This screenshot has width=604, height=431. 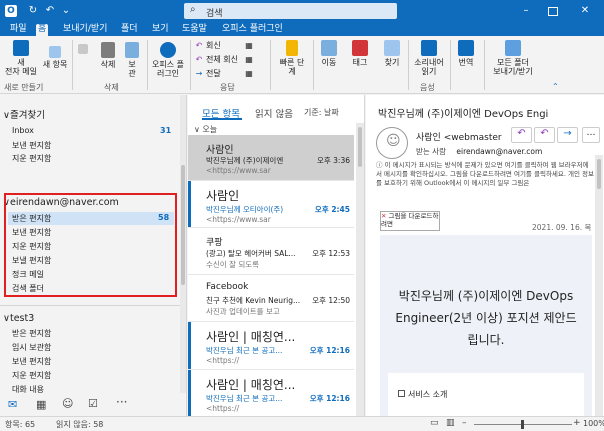 I want to click on ribbon-collapse-icon: ⌃, so click(x=555, y=86).